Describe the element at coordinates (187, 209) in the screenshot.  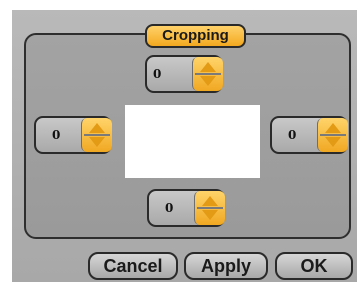
I see `crop-bottom-spinner: 0` at that location.